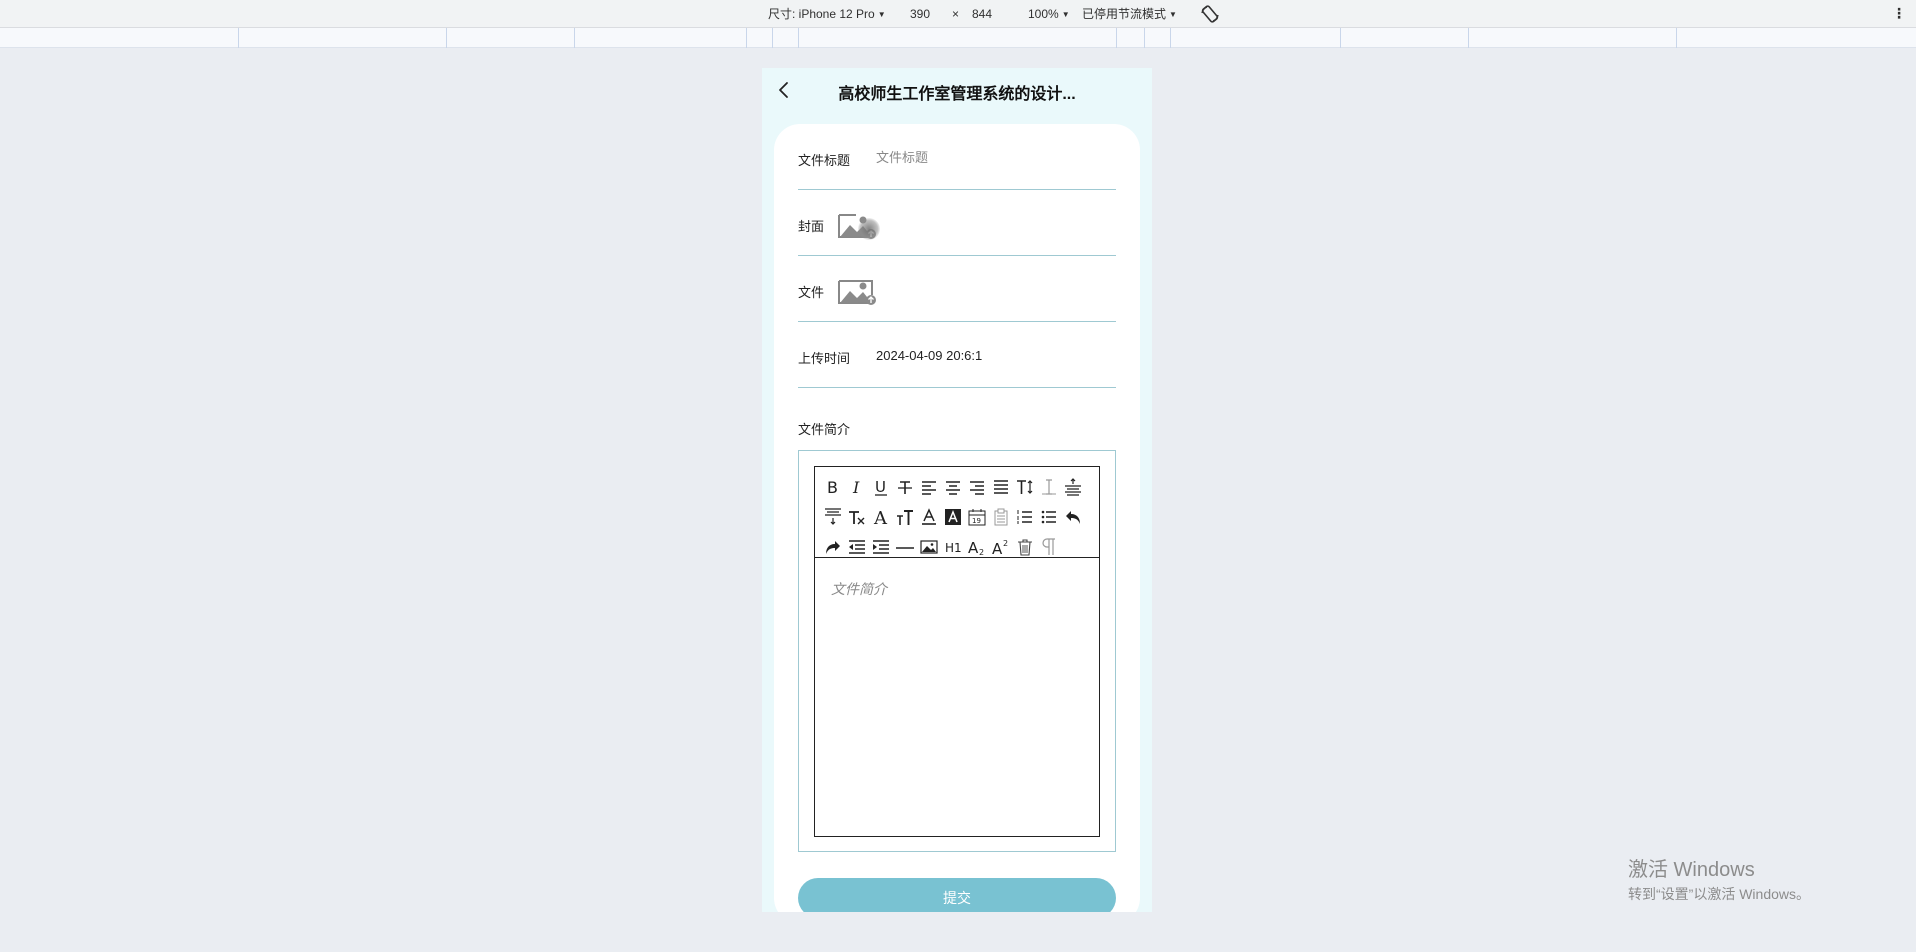 This screenshot has width=1916, height=952. What do you see at coordinates (1049, 517) in the screenshot?
I see `unordered-list-icon` at bounding box center [1049, 517].